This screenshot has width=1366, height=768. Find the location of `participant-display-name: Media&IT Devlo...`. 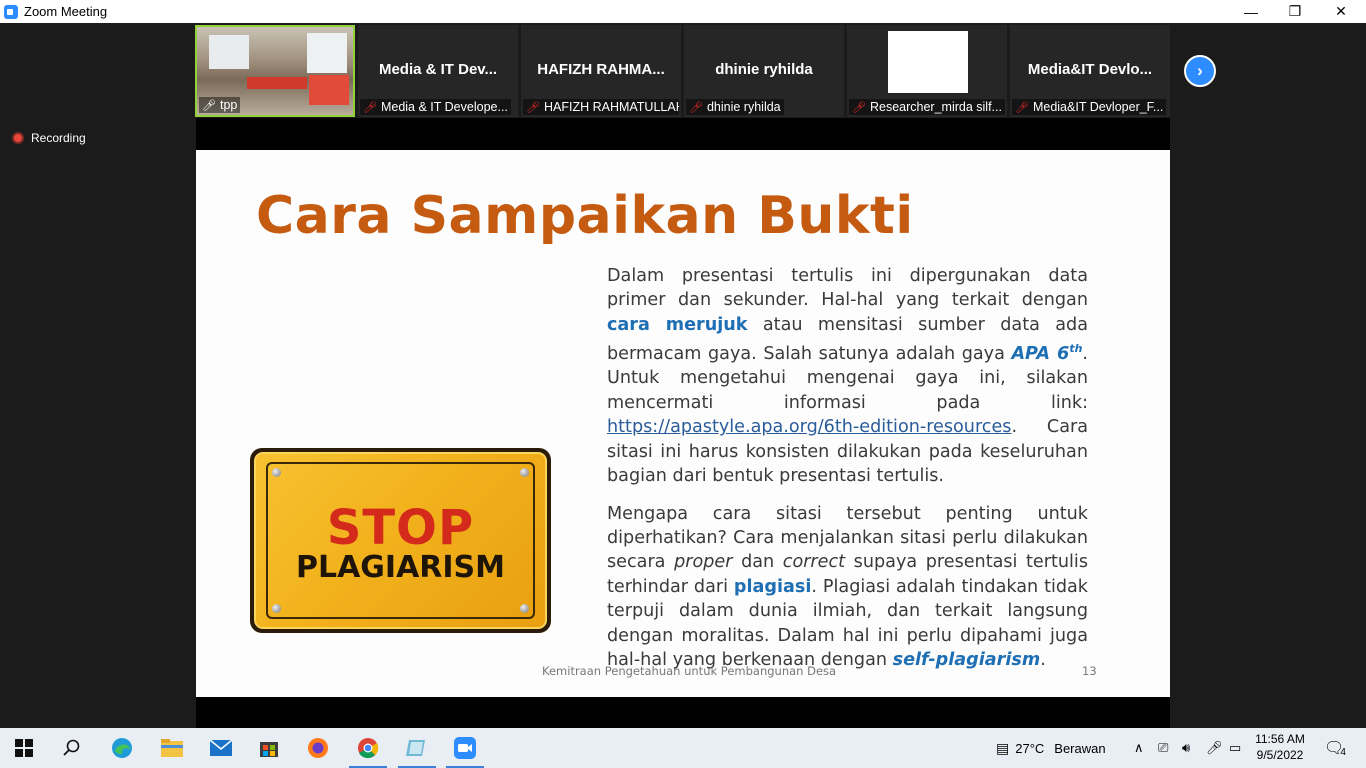

participant-display-name: Media&IT Devlo... is located at coordinates (1090, 69).